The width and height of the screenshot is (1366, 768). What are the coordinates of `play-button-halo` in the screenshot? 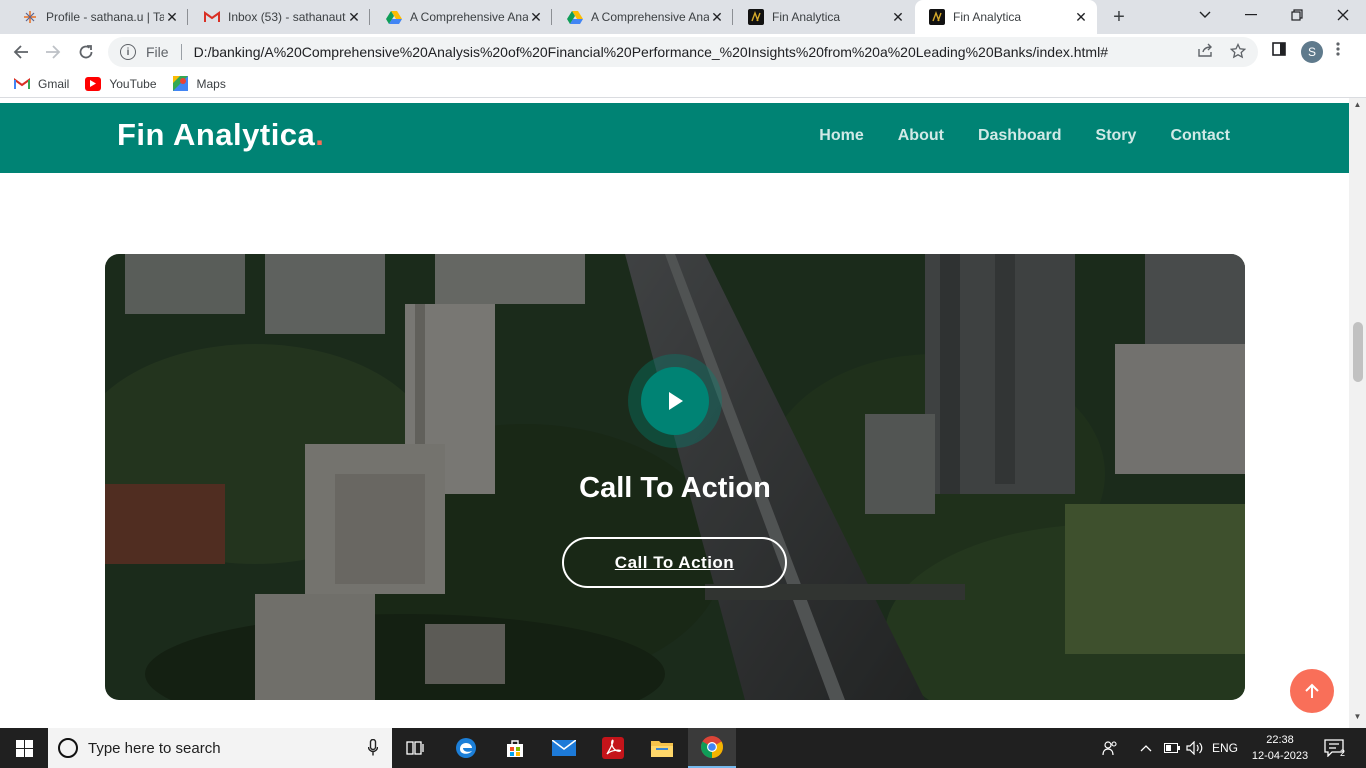 It's located at (675, 401).